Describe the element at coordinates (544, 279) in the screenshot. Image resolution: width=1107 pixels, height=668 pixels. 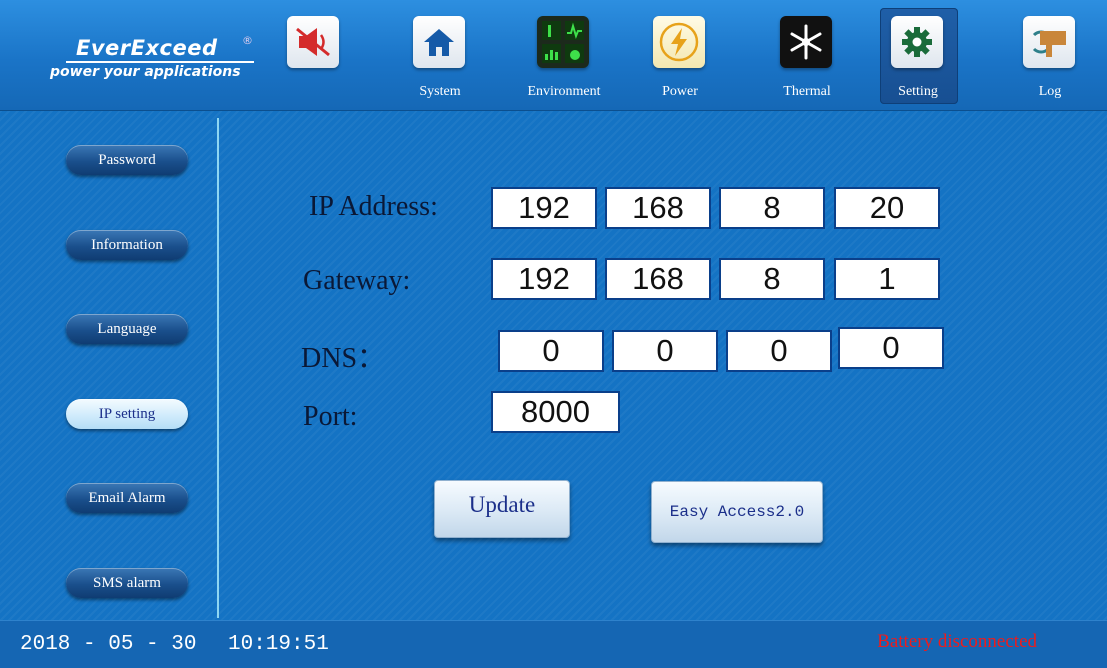
I see `gateway-octet-1-field: 192` at that location.